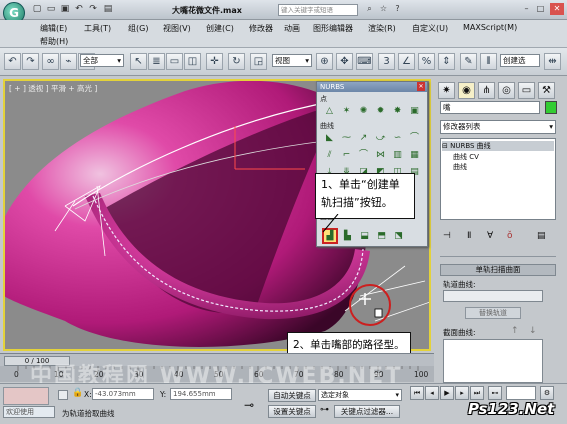  What do you see at coordinates (383, 9) in the screenshot?
I see `subscription-icon: ☆` at bounding box center [383, 9].